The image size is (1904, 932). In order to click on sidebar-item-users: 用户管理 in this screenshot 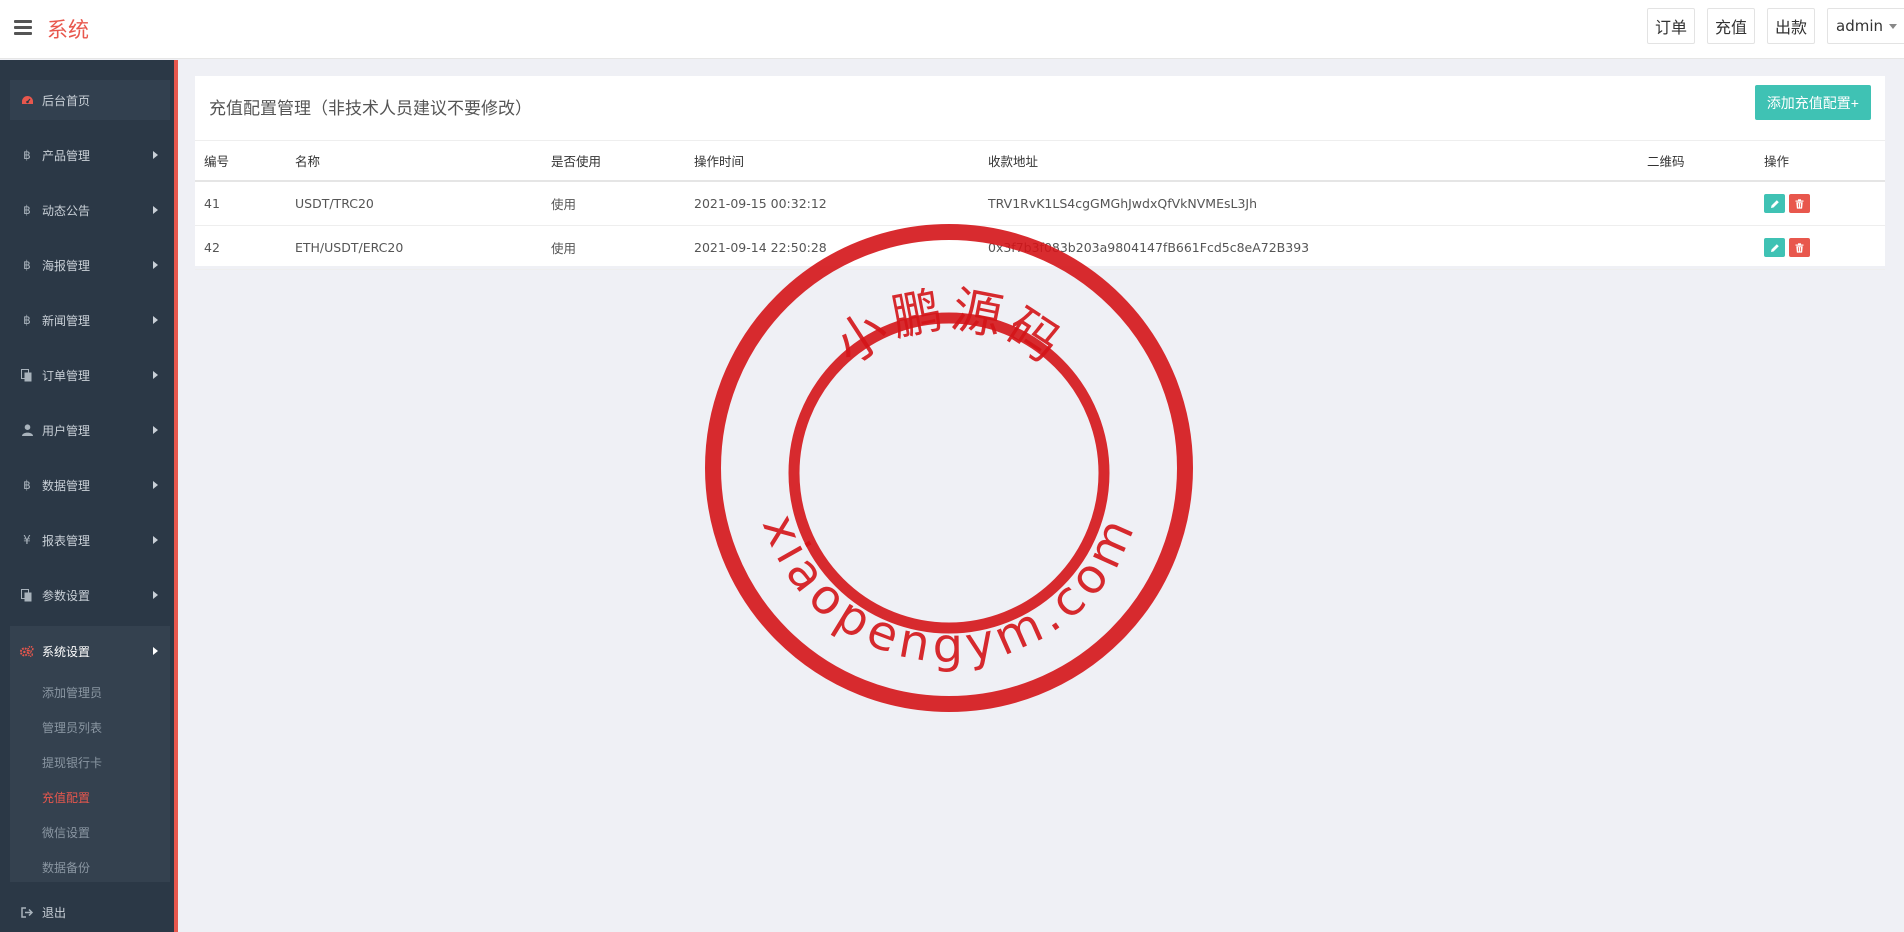, I will do `click(90, 430)`.